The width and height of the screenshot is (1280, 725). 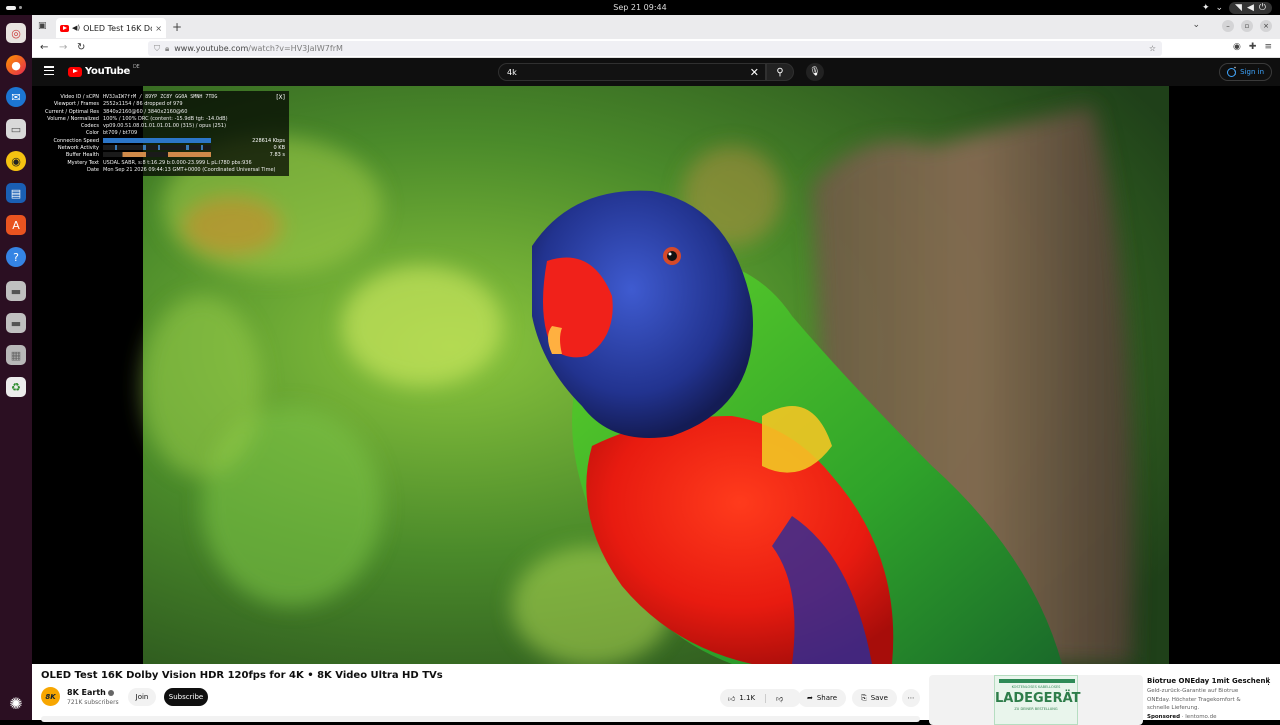 I want to click on youtube-logo: YouTube DE, so click(x=104, y=70).